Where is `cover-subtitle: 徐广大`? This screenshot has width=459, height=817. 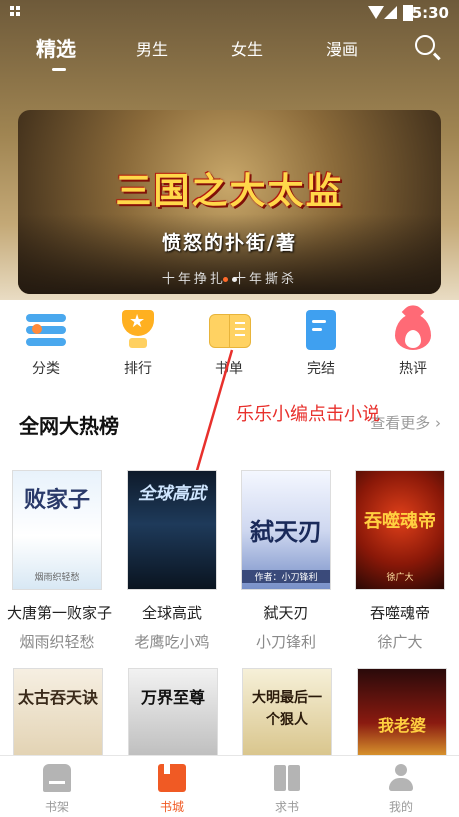 cover-subtitle: 徐广大 is located at coordinates (400, 578).